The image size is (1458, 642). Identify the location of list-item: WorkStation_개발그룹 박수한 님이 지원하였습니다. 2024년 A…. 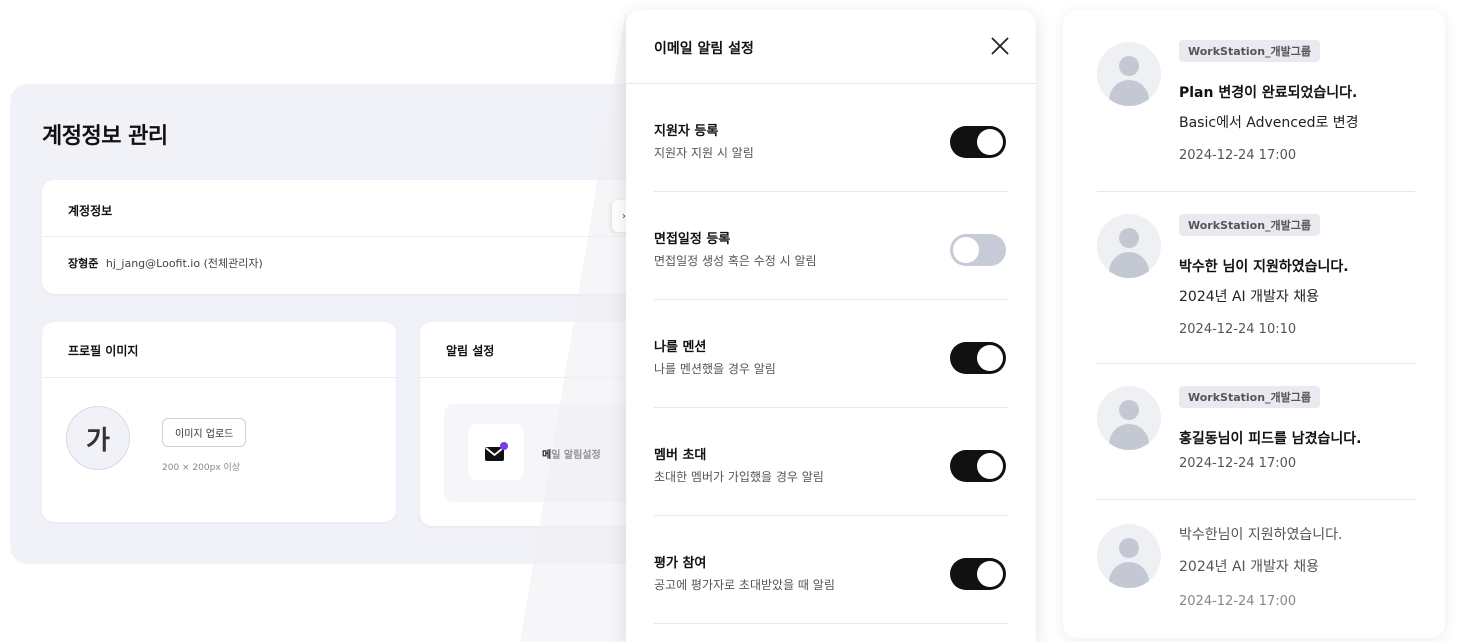
(1256, 287).